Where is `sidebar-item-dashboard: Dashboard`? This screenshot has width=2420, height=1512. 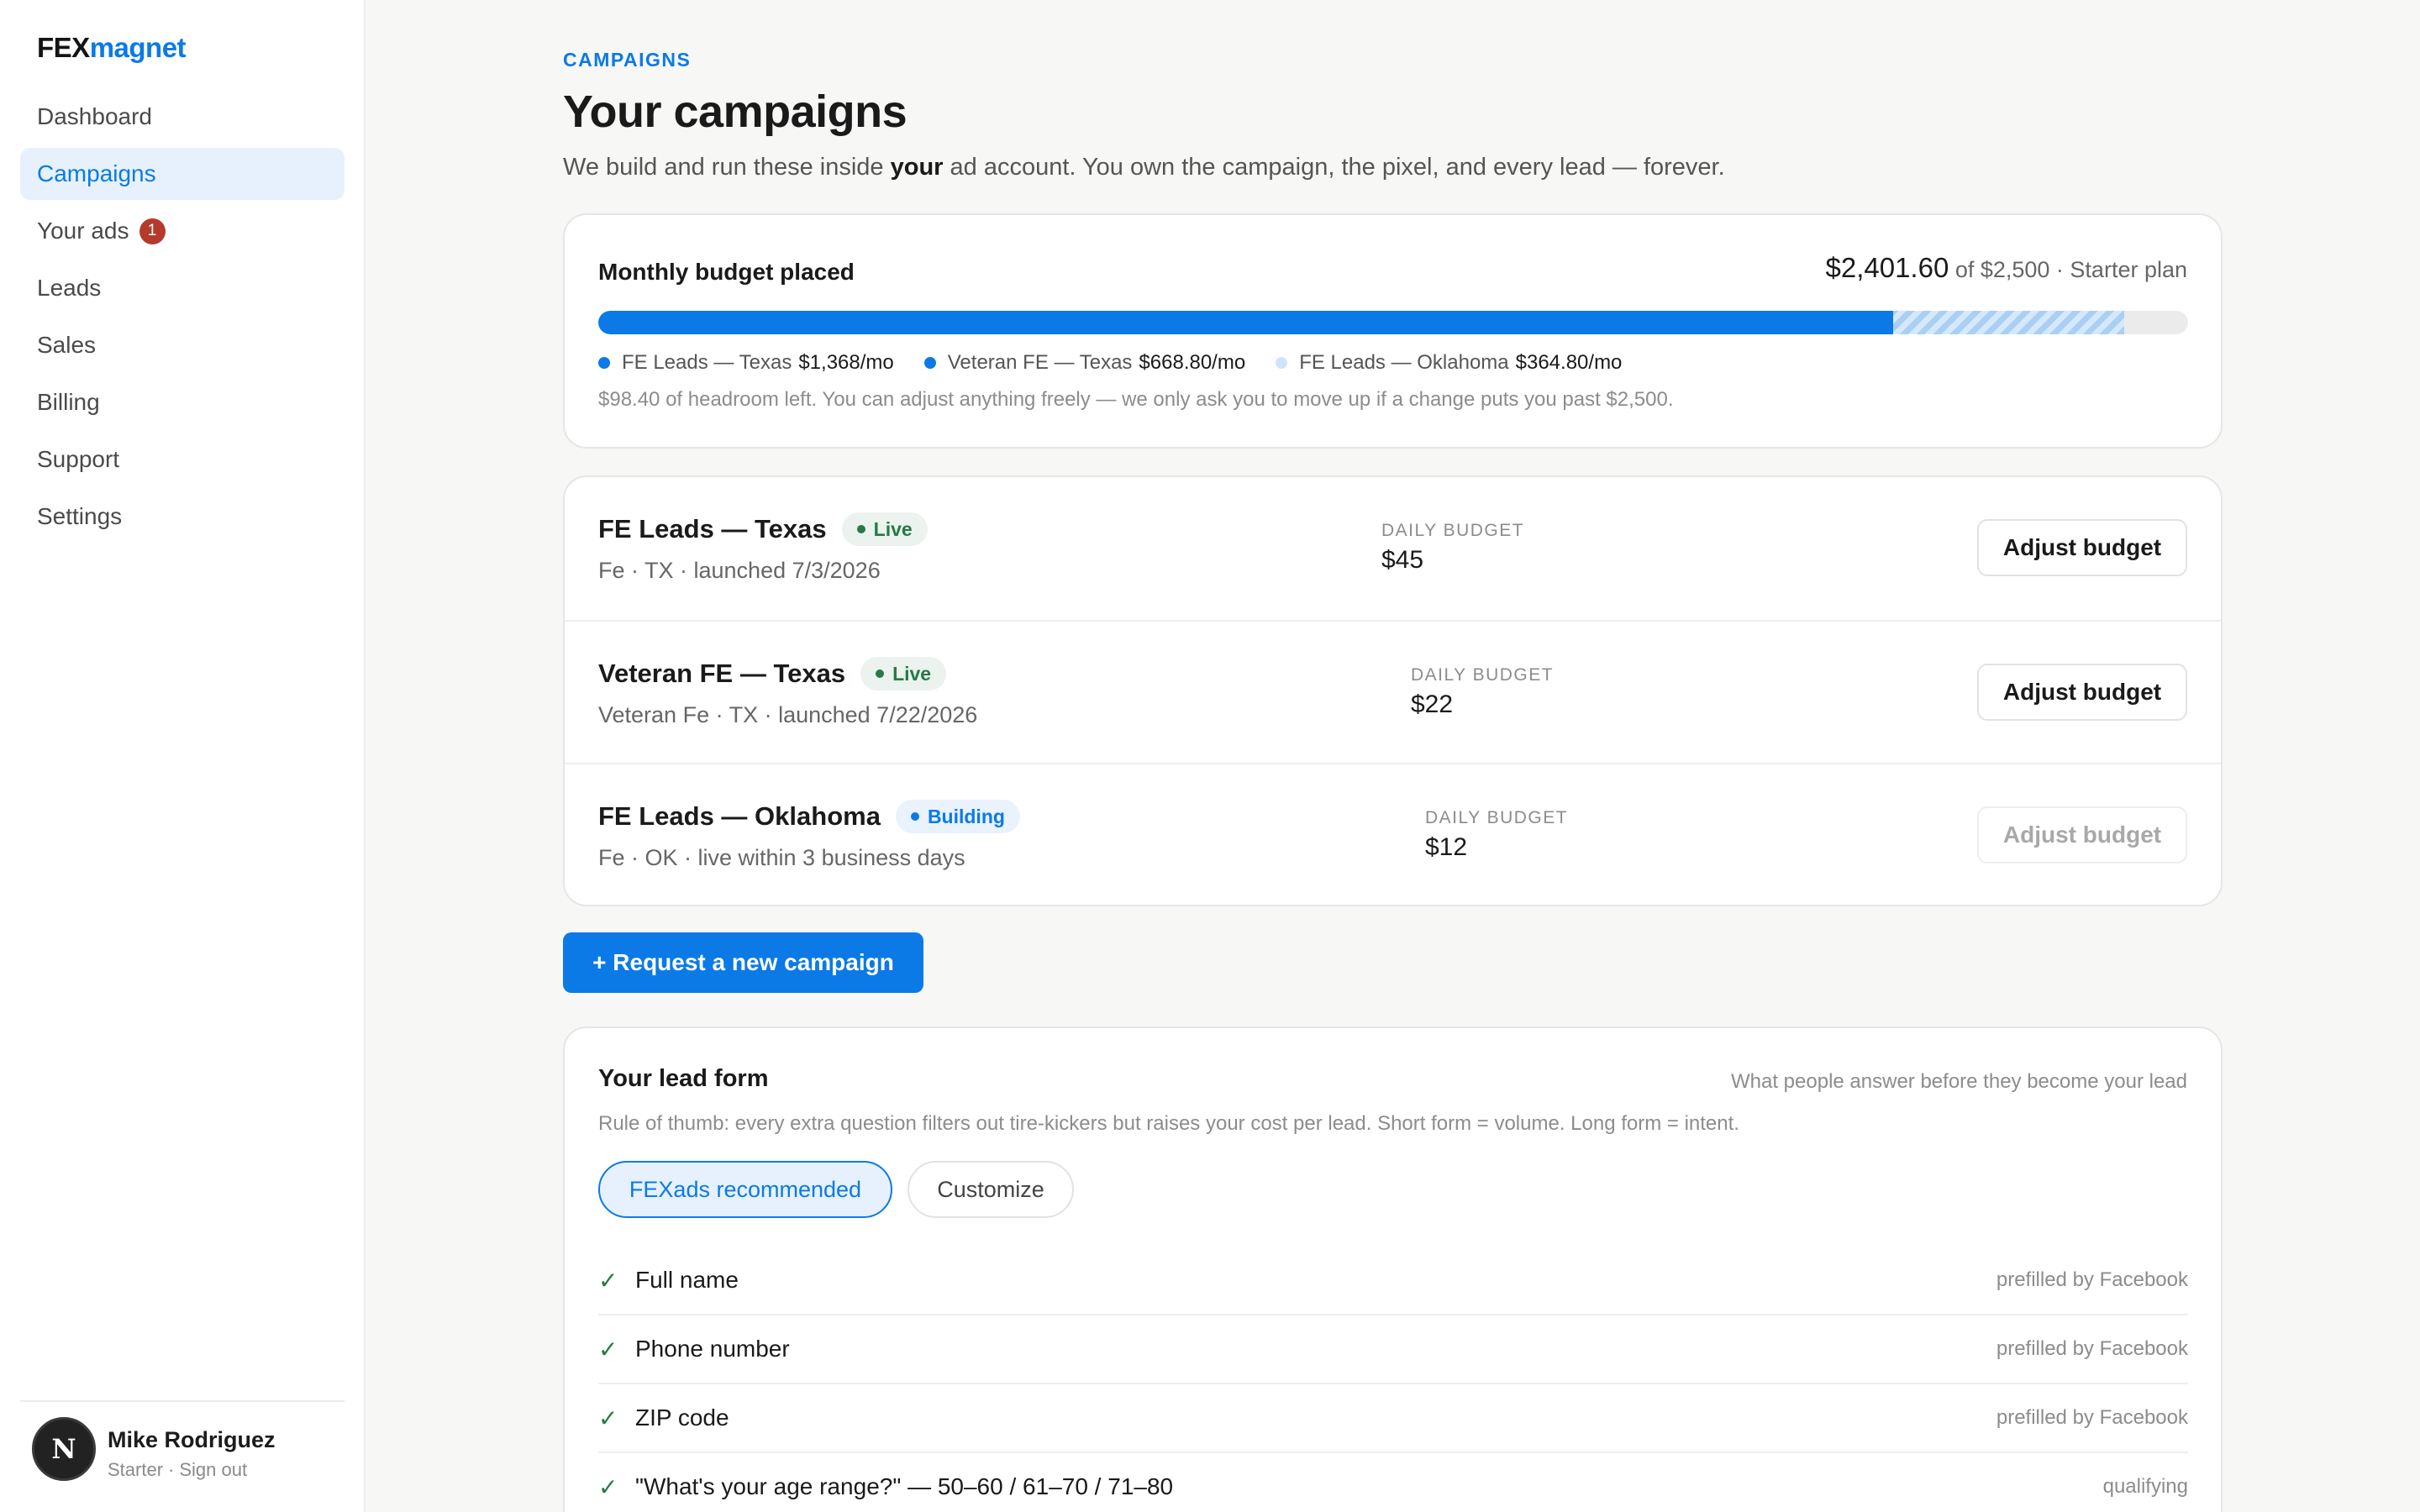
sidebar-item-dashboard: Dashboard is located at coordinates (182, 117).